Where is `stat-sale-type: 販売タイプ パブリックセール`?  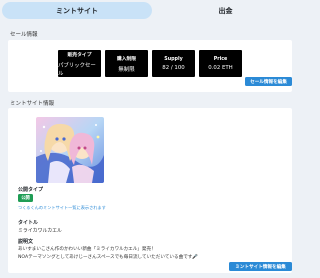
stat-sale-type: 販売タイプ パブリックセール is located at coordinates (79, 63).